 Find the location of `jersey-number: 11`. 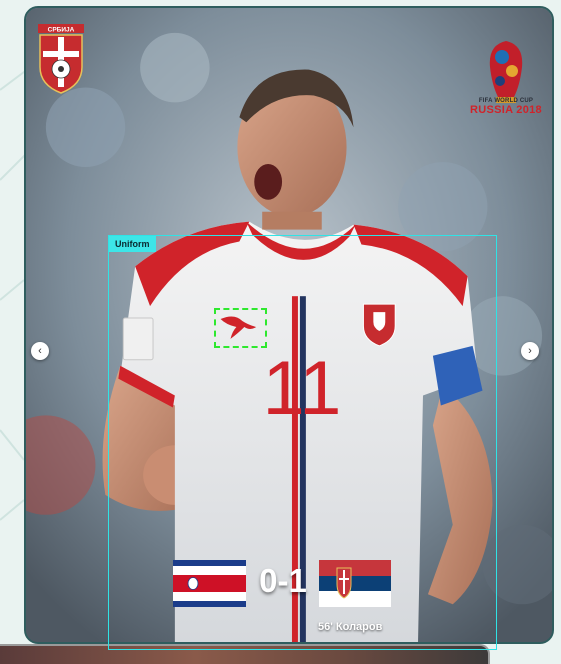

jersey-number: 11 is located at coordinates (302, 384).